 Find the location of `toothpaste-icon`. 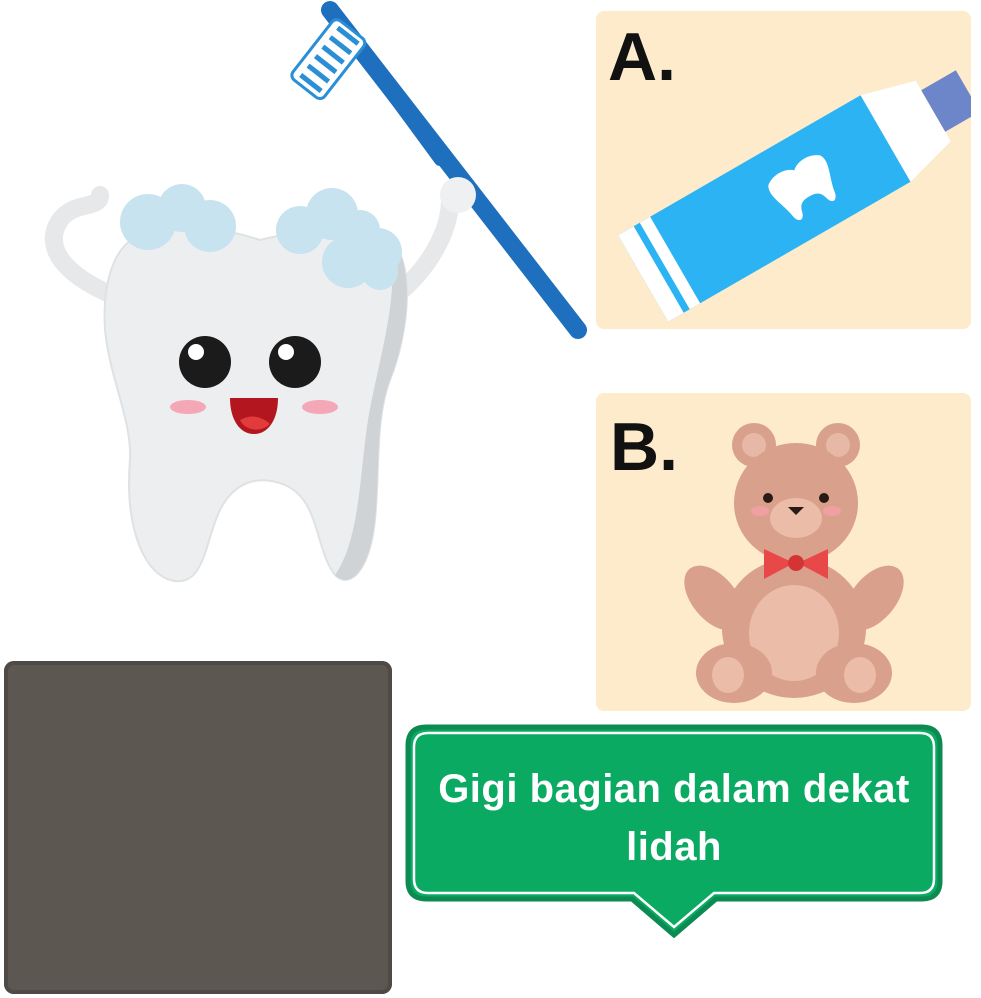

toothpaste-icon is located at coordinates (794, 196).